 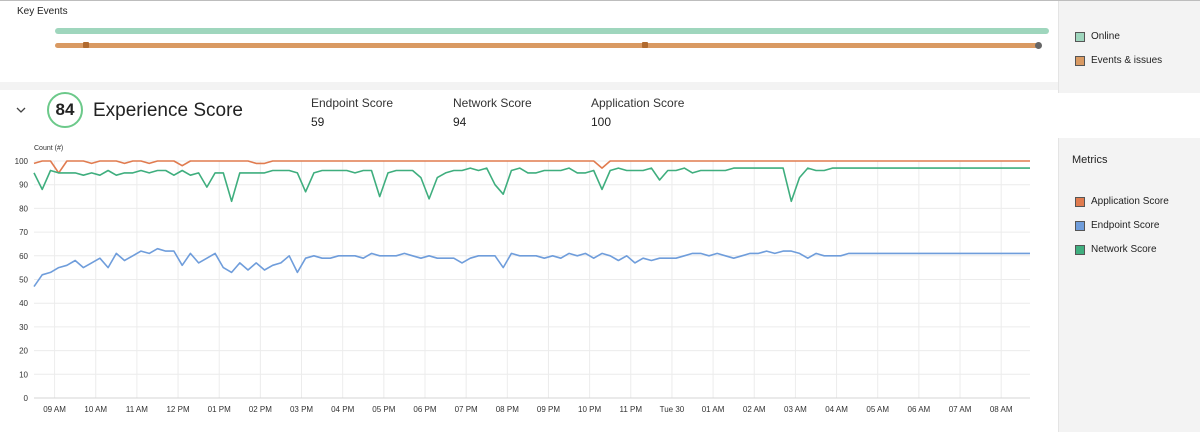 What do you see at coordinates (23, 303) in the screenshot?
I see `y-tick-label: 40` at bounding box center [23, 303].